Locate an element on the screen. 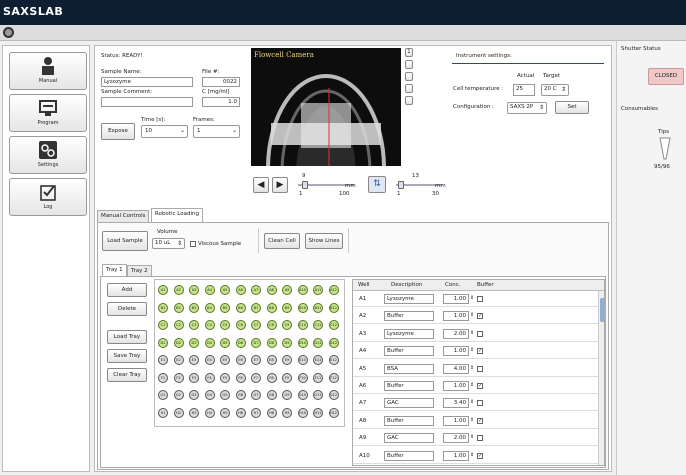  table-row: A3 Lysozyme 2.00 ⇕ is located at coordinates (478, 334).